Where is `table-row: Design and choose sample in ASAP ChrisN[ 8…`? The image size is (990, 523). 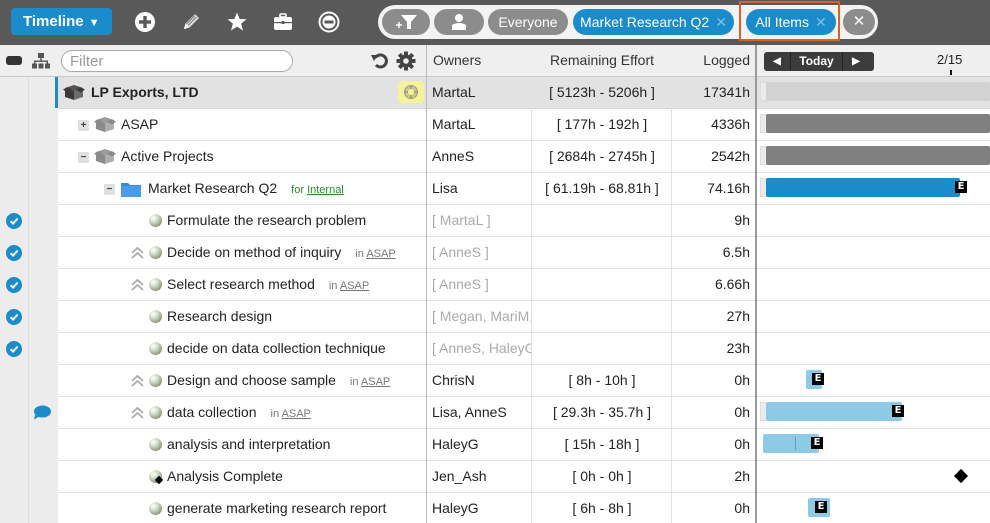
table-row: Design and choose sample in ASAP ChrisN[ 8… is located at coordinates (524, 381).